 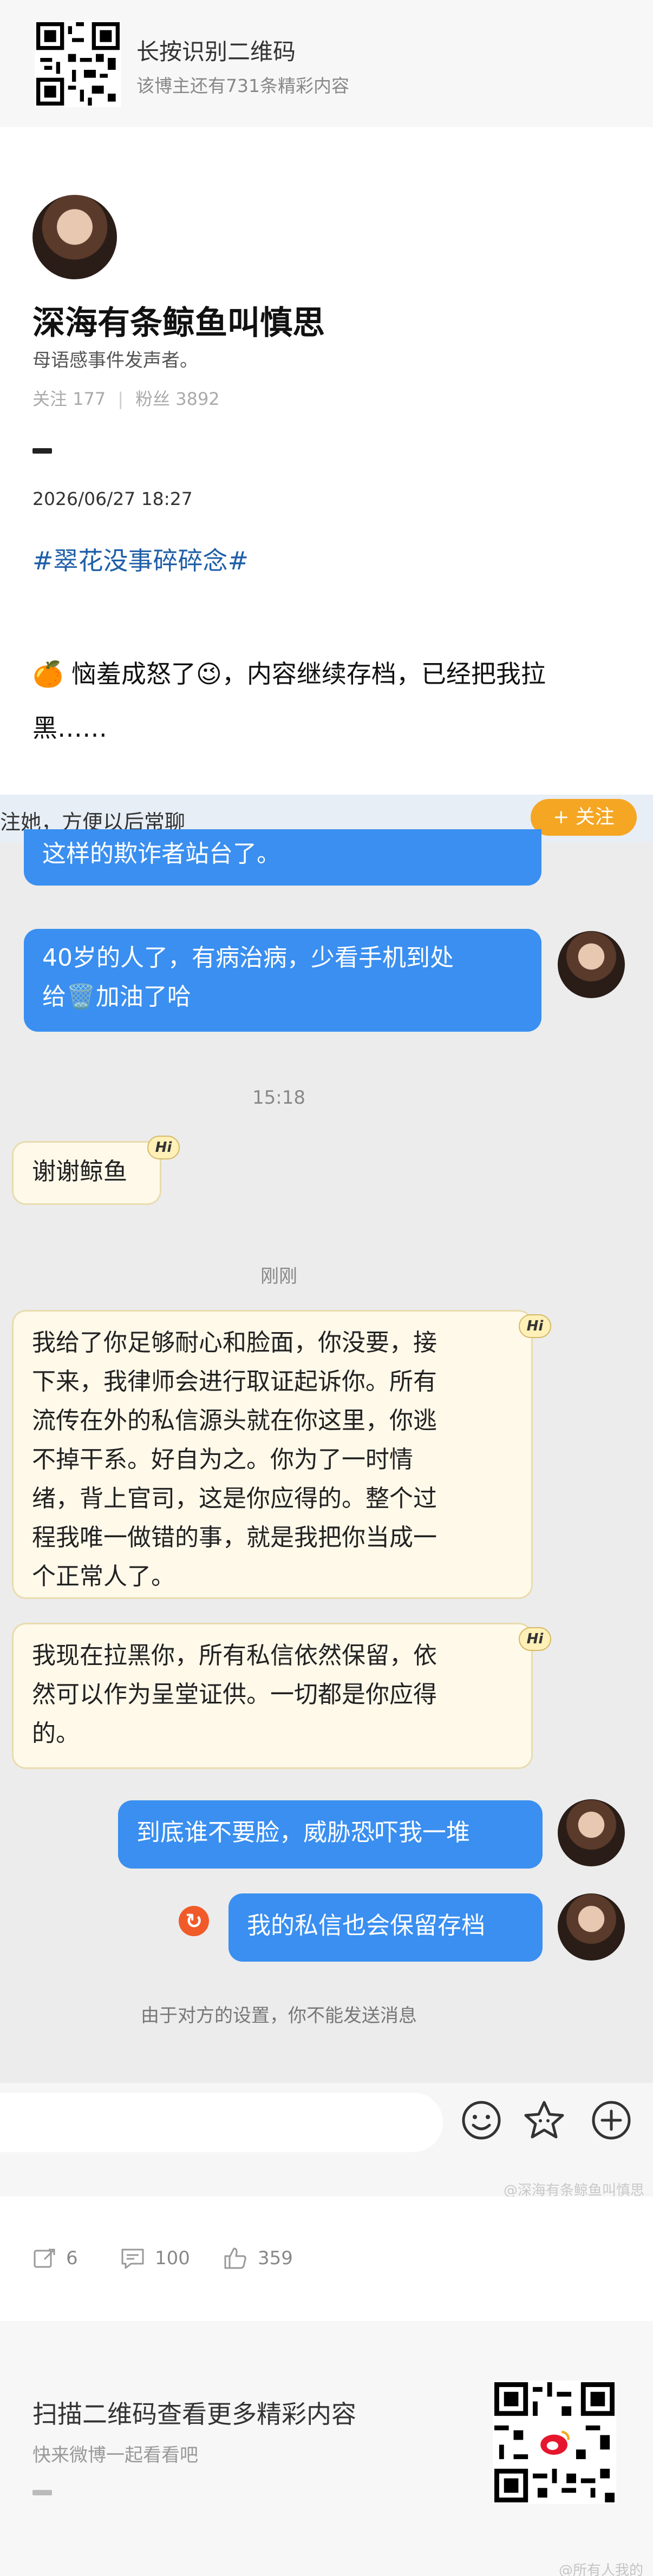 I want to click on message-text: 我的私信也会保留存档, so click(x=366, y=1925).